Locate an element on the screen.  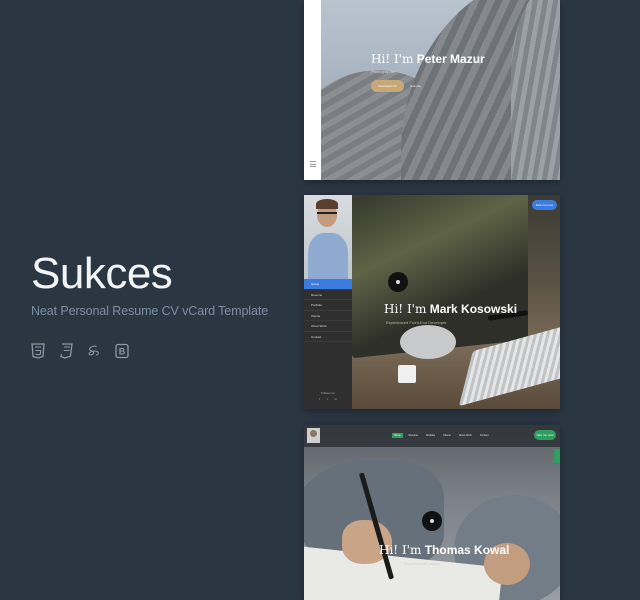
side-tab-handle is located at coordinates (557, 456).